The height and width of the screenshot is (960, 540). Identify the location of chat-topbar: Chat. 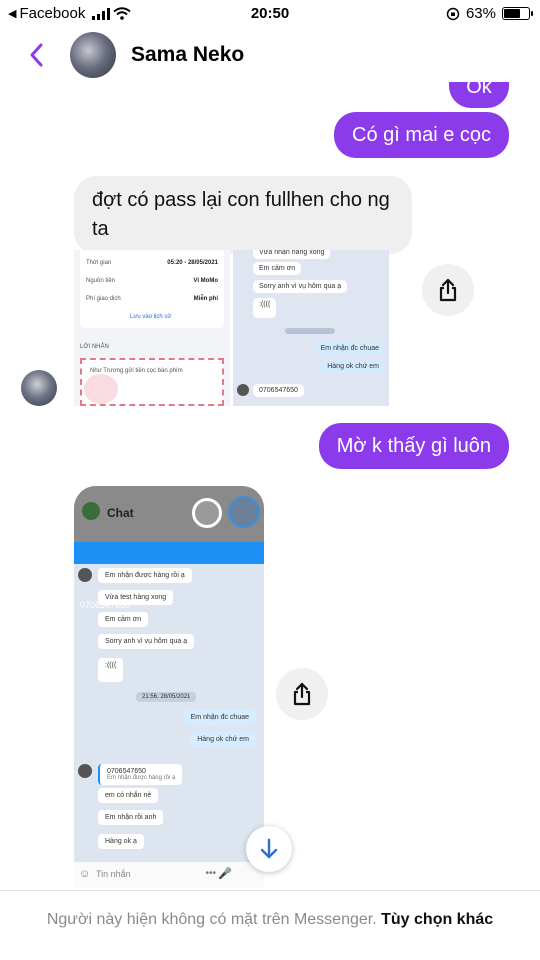
(169, 514).